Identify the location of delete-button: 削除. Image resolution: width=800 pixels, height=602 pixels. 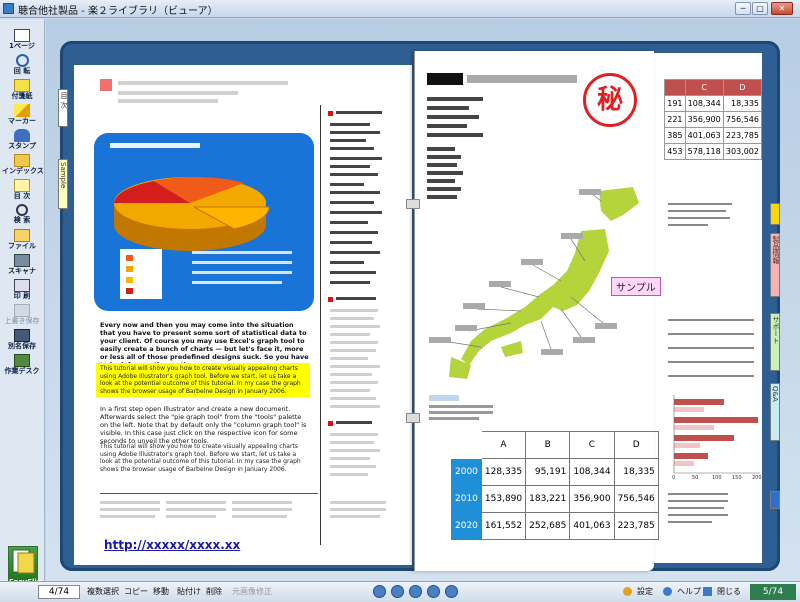
(214, 591).